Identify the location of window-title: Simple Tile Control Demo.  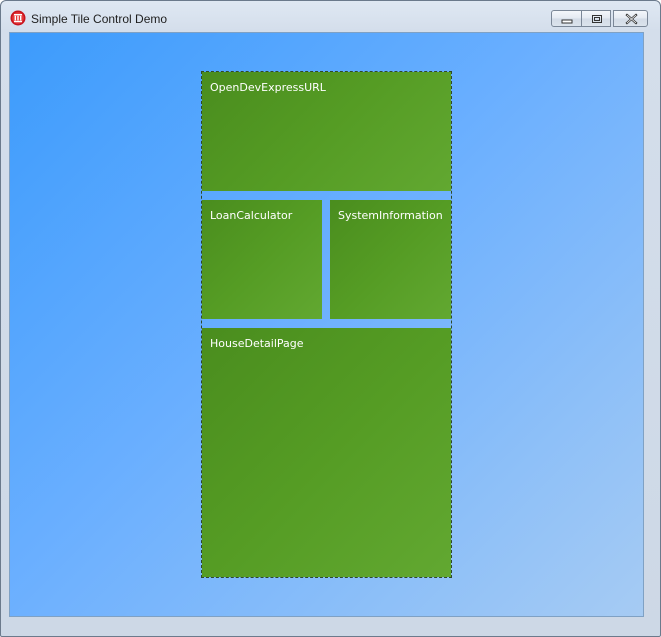
(99, 19).